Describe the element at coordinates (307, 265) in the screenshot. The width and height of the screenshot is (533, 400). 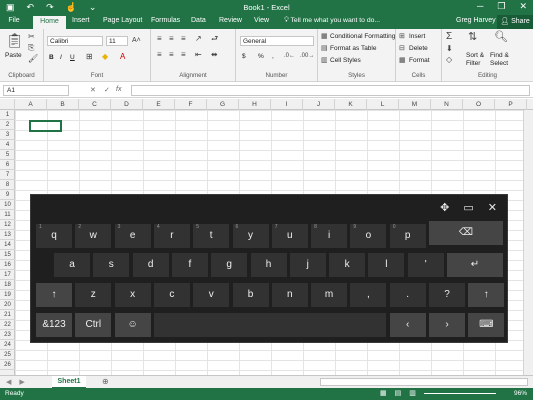
I see `key-j: j` at that location.